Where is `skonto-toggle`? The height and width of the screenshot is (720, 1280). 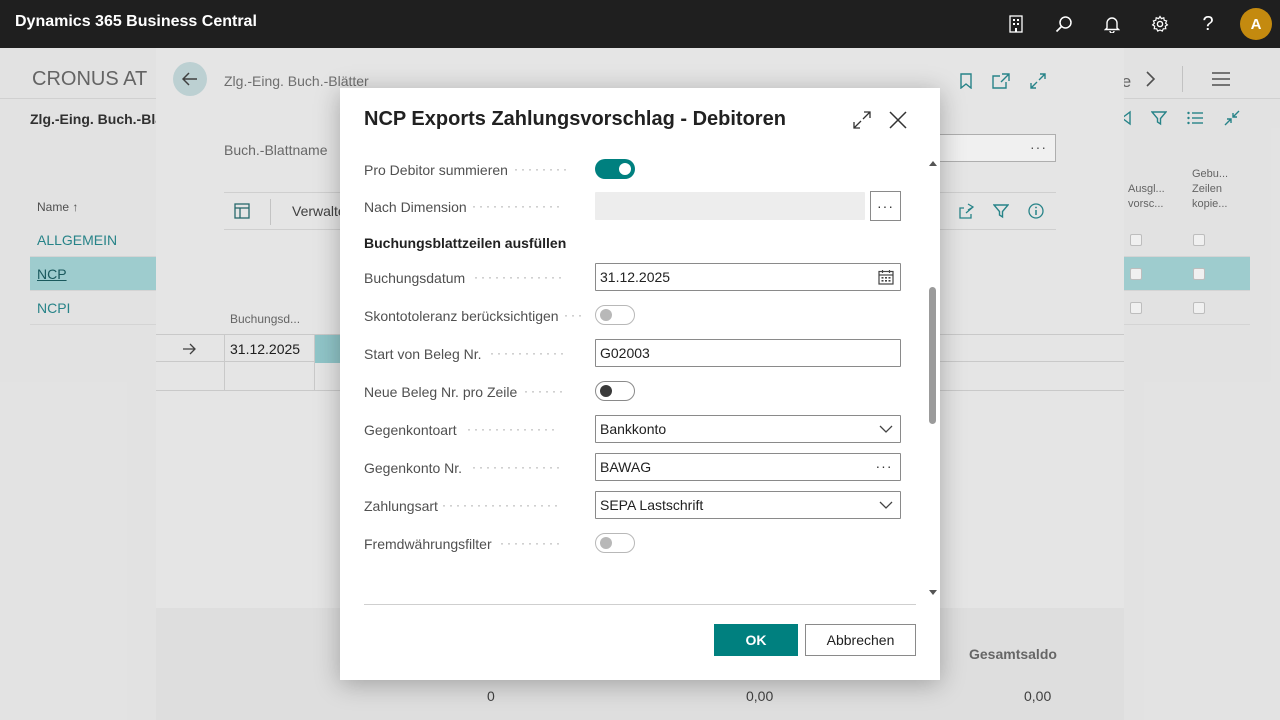
skonto-toggle is located at coordinates (615, 315).